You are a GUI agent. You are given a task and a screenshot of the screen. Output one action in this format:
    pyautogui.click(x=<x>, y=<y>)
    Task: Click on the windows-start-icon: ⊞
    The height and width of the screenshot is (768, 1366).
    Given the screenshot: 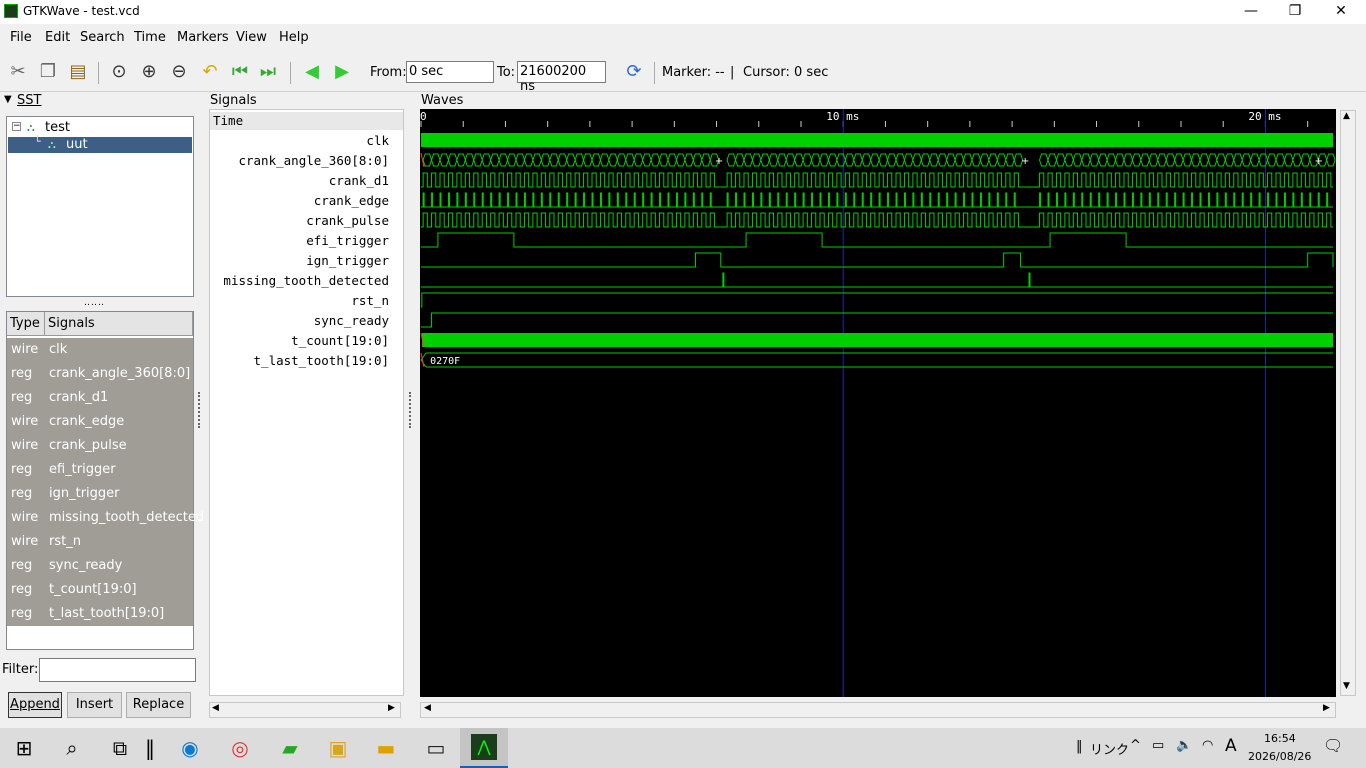 What is the action you would take?
    pyautogui.click(x=24, y=748)
    